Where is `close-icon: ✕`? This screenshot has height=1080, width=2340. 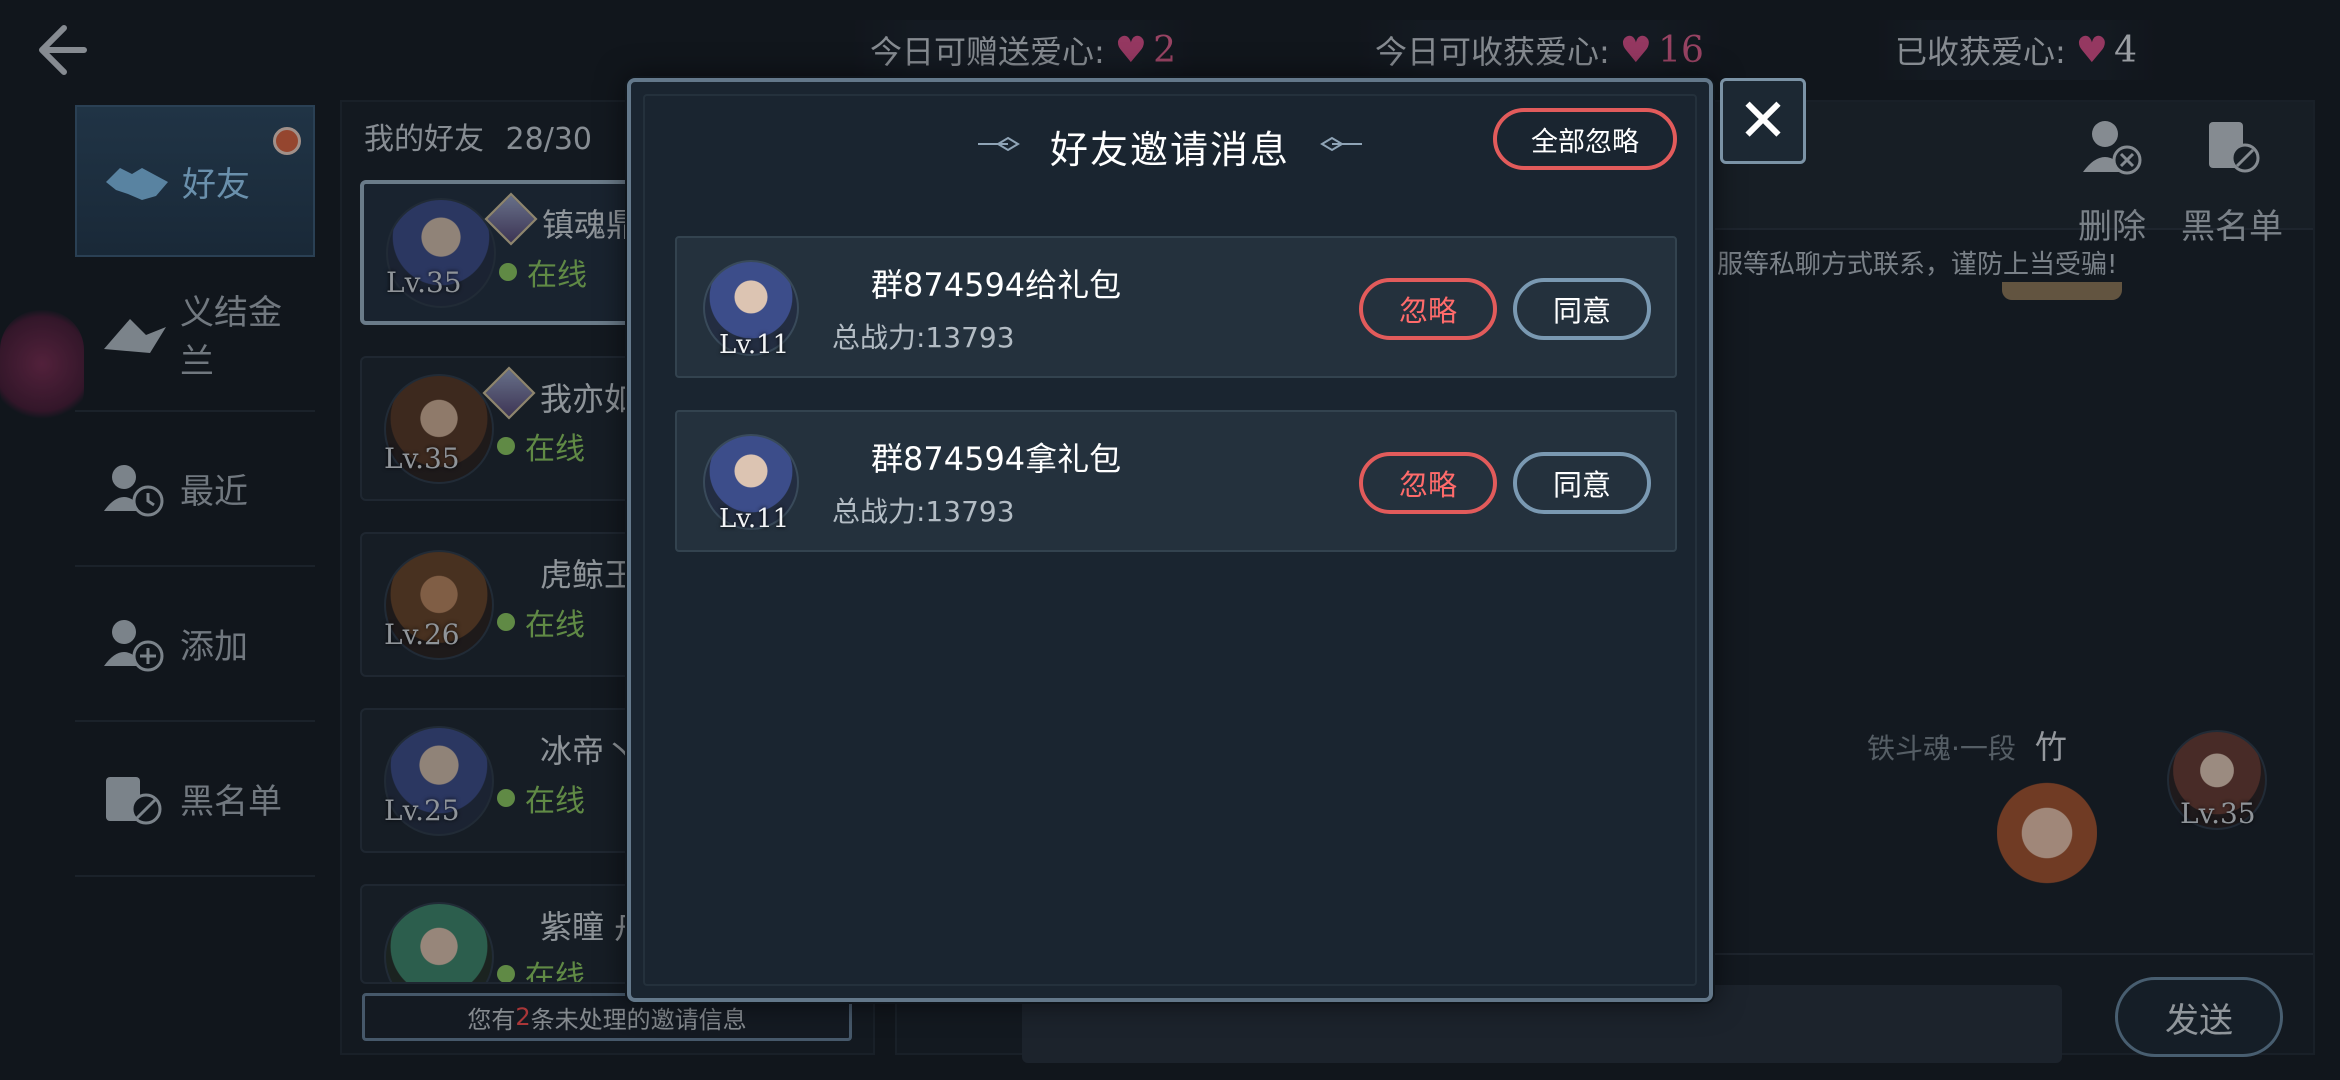
close-icon: ✕ is located at coordinates (1763, 121).